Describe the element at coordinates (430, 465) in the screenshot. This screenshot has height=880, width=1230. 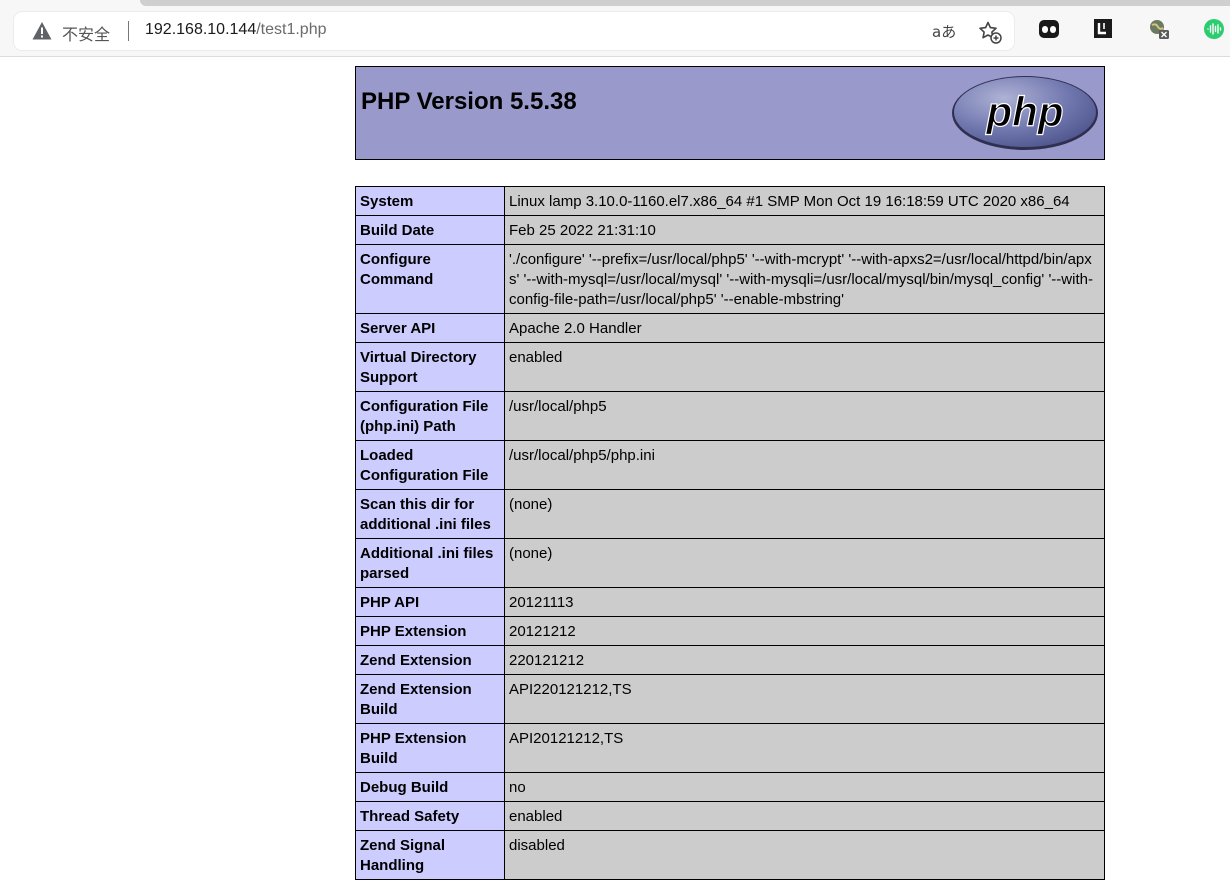
I see `row-key: Loaded Configuration File` at that location.